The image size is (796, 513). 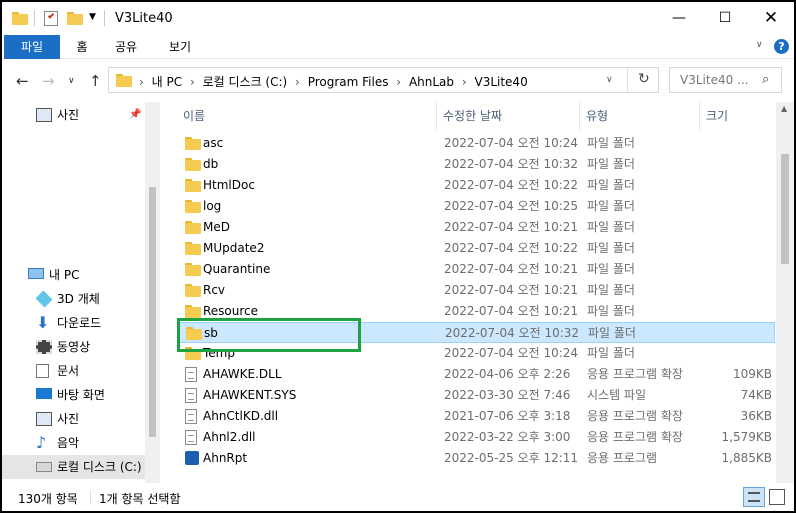 I want to click on table-row: Quarantine 2022-07-04 오전 10:21 파일 폴더, so click(x=476, y=269).